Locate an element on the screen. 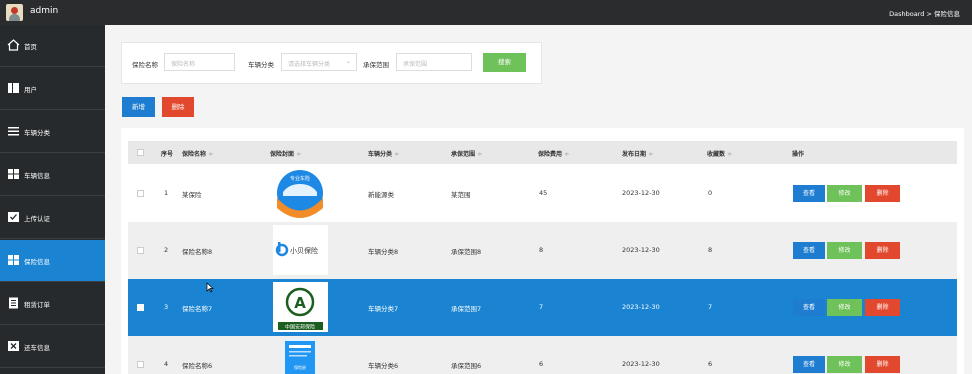 The image size is (972, 374). row-name: 保险名称6 is located at coordinates (197, 366).